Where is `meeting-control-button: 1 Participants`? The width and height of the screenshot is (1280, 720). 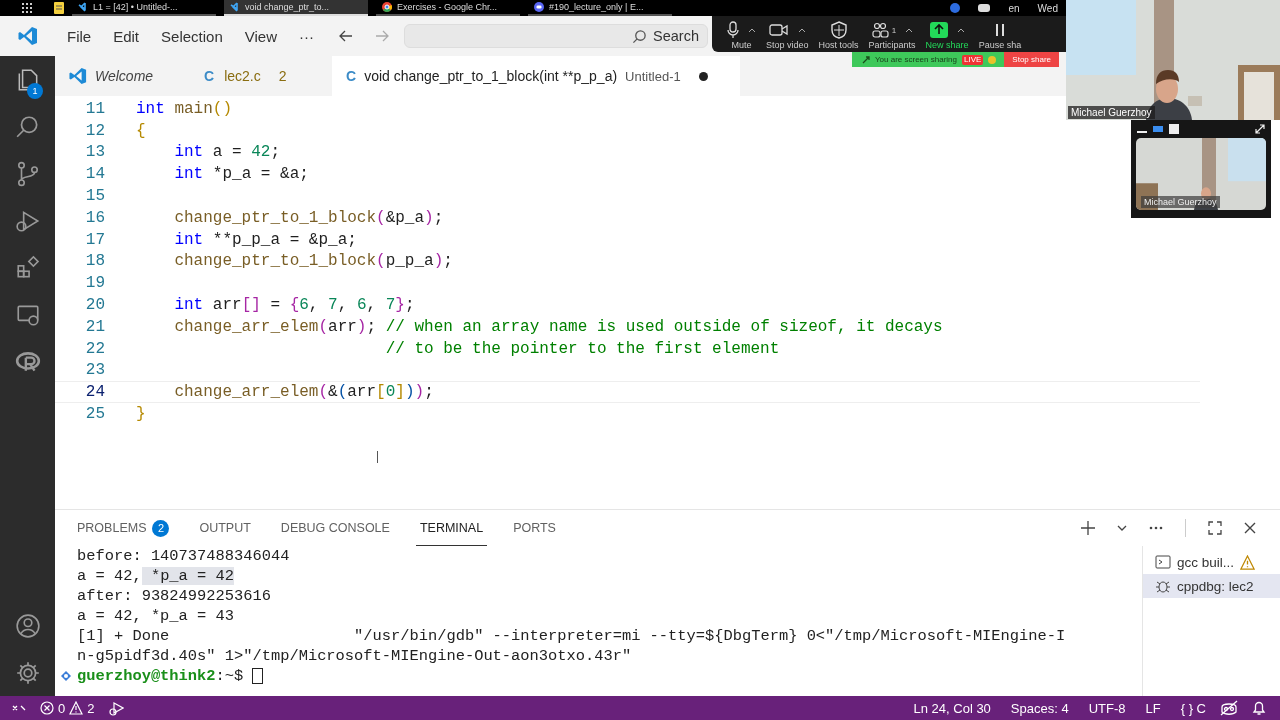
meeting-control-button: 1 Participants is located at coordinates (892, 35).